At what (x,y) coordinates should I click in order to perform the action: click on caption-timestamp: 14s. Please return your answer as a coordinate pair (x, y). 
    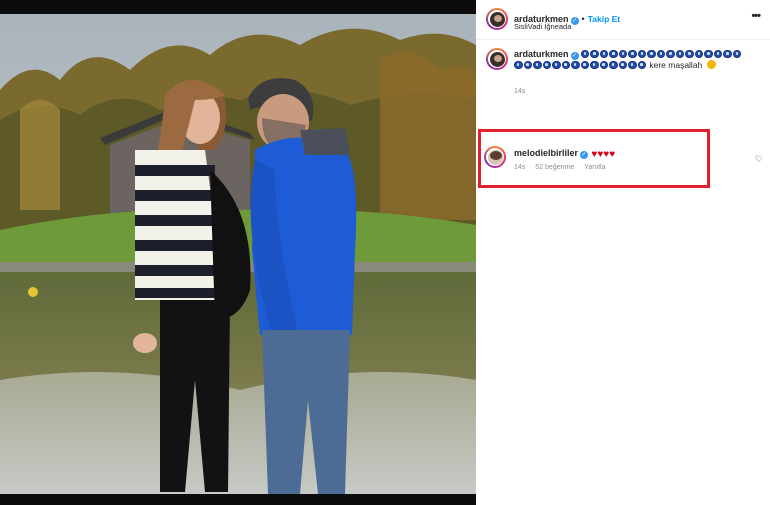
    Looking at the image, I should click on (520, 91).